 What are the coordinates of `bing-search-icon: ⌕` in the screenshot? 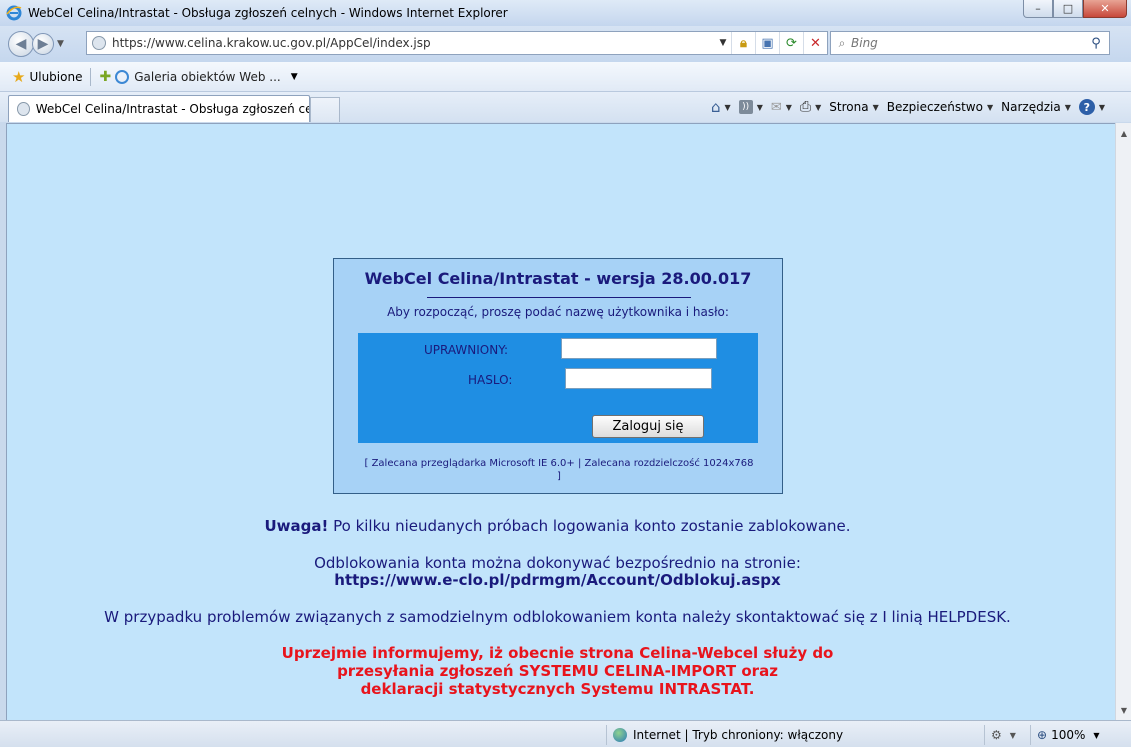 It's located at (842, 42).